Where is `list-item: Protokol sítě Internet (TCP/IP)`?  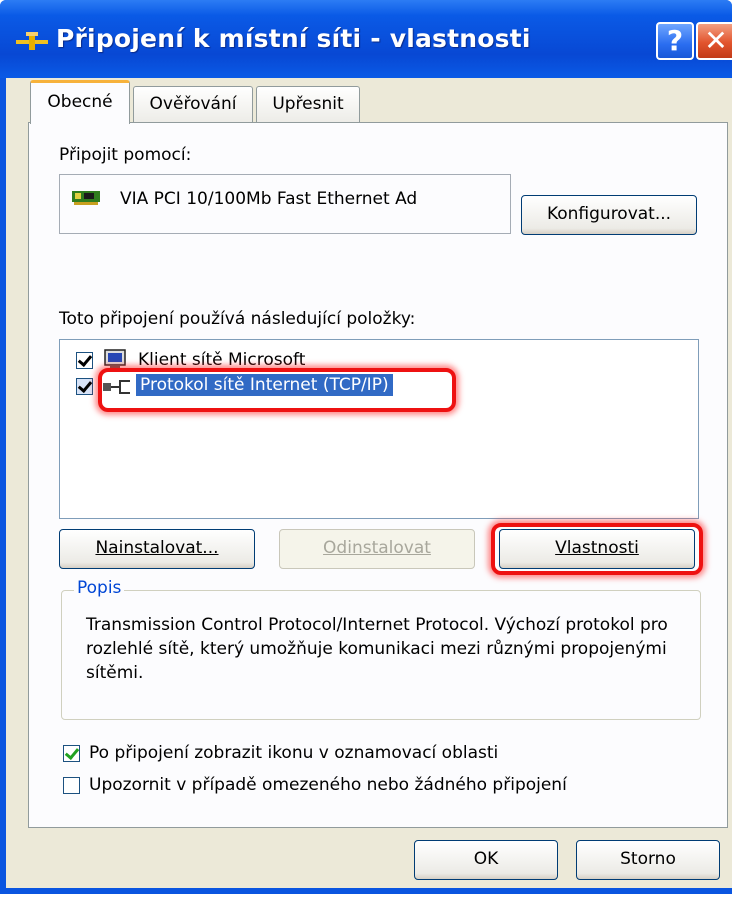 list-item: Protokol sítě Internet (TCP/IP) is located at coordinates (379, 387).